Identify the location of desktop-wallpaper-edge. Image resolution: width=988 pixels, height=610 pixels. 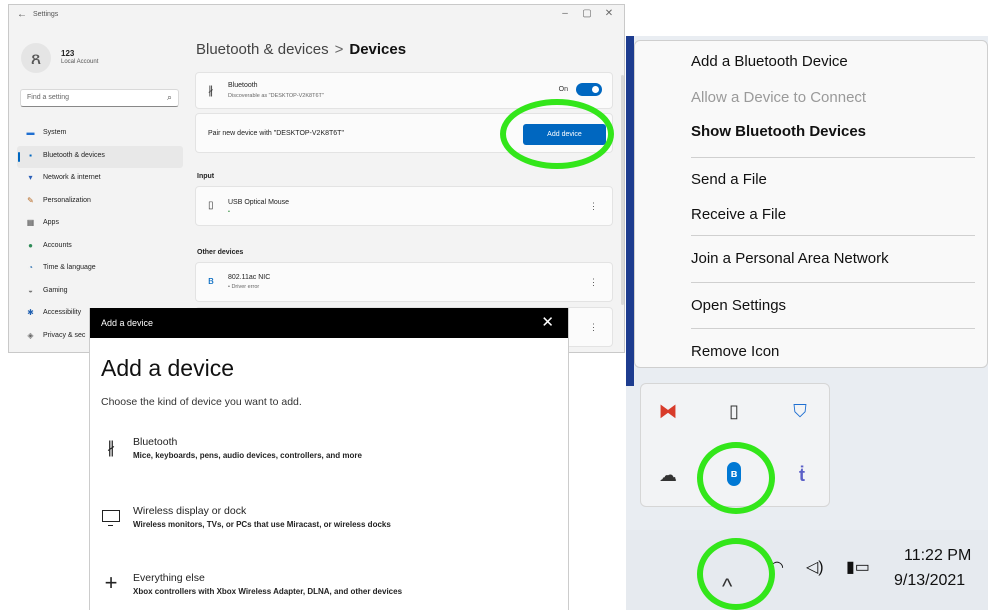
(630, 211).